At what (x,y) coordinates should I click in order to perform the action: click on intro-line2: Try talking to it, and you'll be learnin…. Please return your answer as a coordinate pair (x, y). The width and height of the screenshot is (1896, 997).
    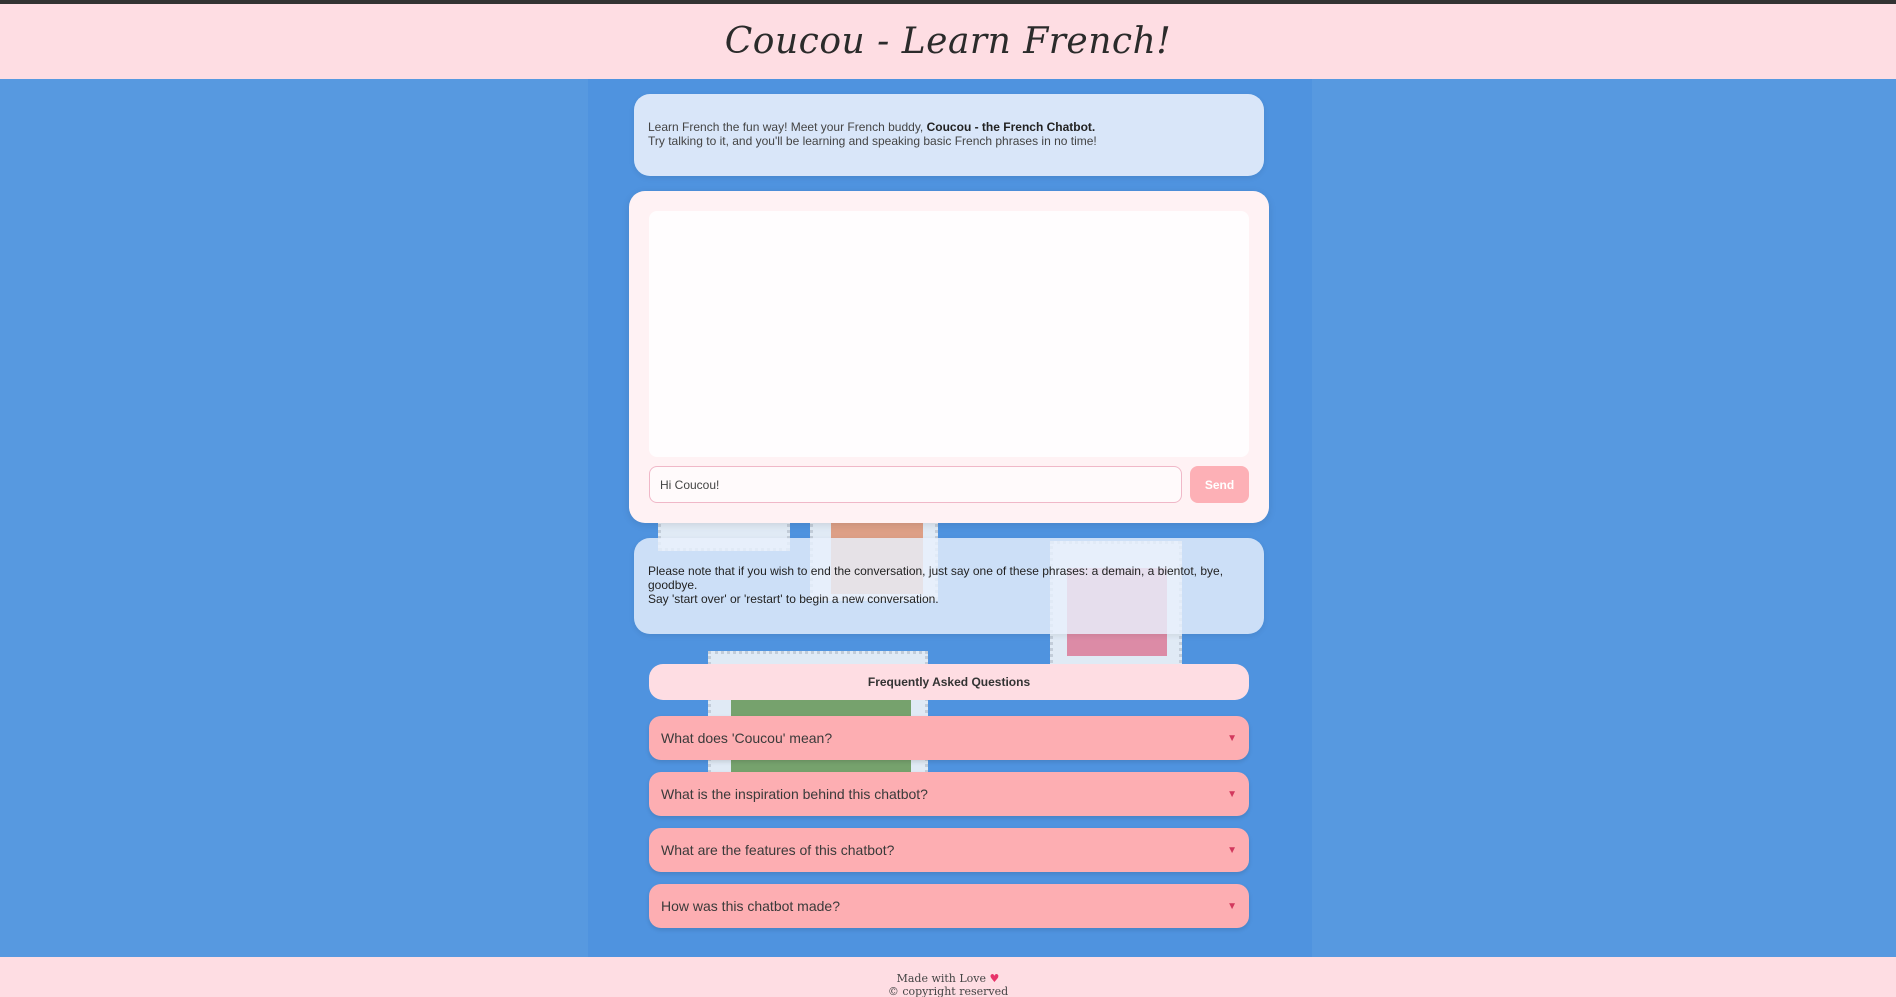
    Looking at the image, I should click on (872, 141).